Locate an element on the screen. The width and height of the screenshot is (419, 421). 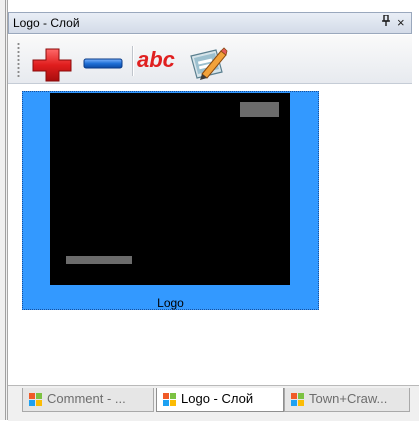
blue-minus-icon is located at coordinates (103, 63).